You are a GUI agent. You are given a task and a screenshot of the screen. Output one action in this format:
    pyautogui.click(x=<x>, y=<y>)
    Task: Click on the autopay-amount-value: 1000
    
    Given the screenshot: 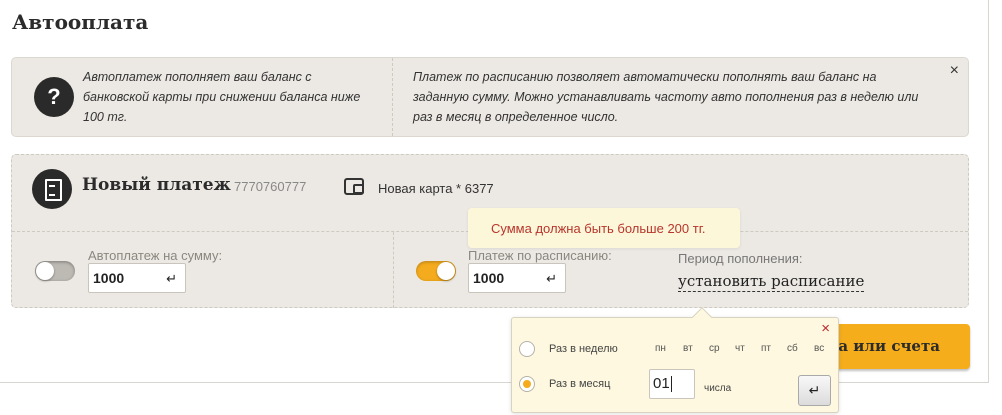 What is the action you would take?
    pyautogui.click(x=109, y=278)
    